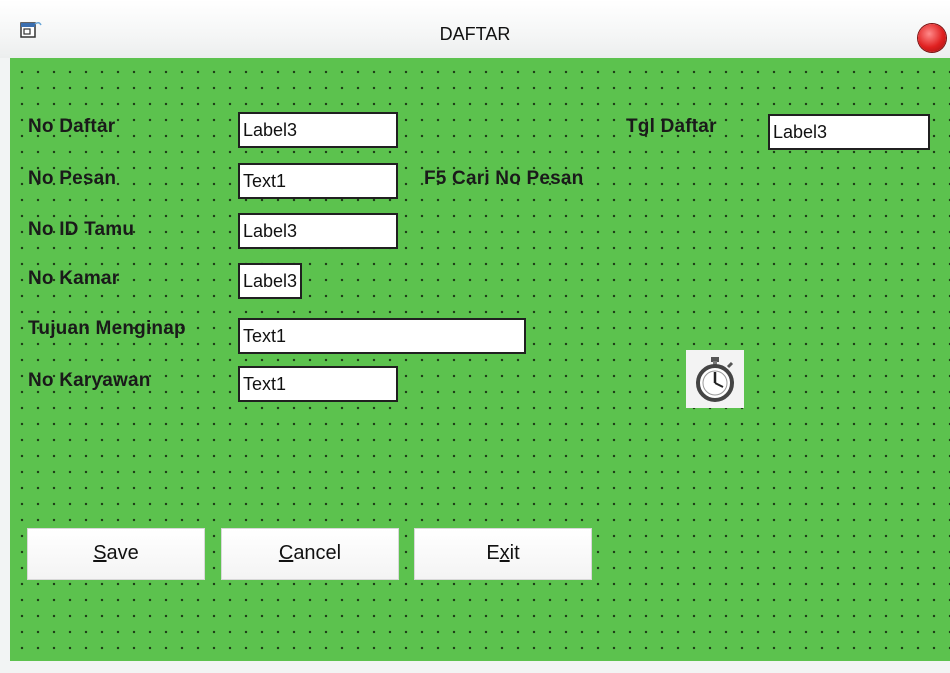 The image size is (950, 673). I want to click on title-bar: DAFTAR, so click(475, 29).